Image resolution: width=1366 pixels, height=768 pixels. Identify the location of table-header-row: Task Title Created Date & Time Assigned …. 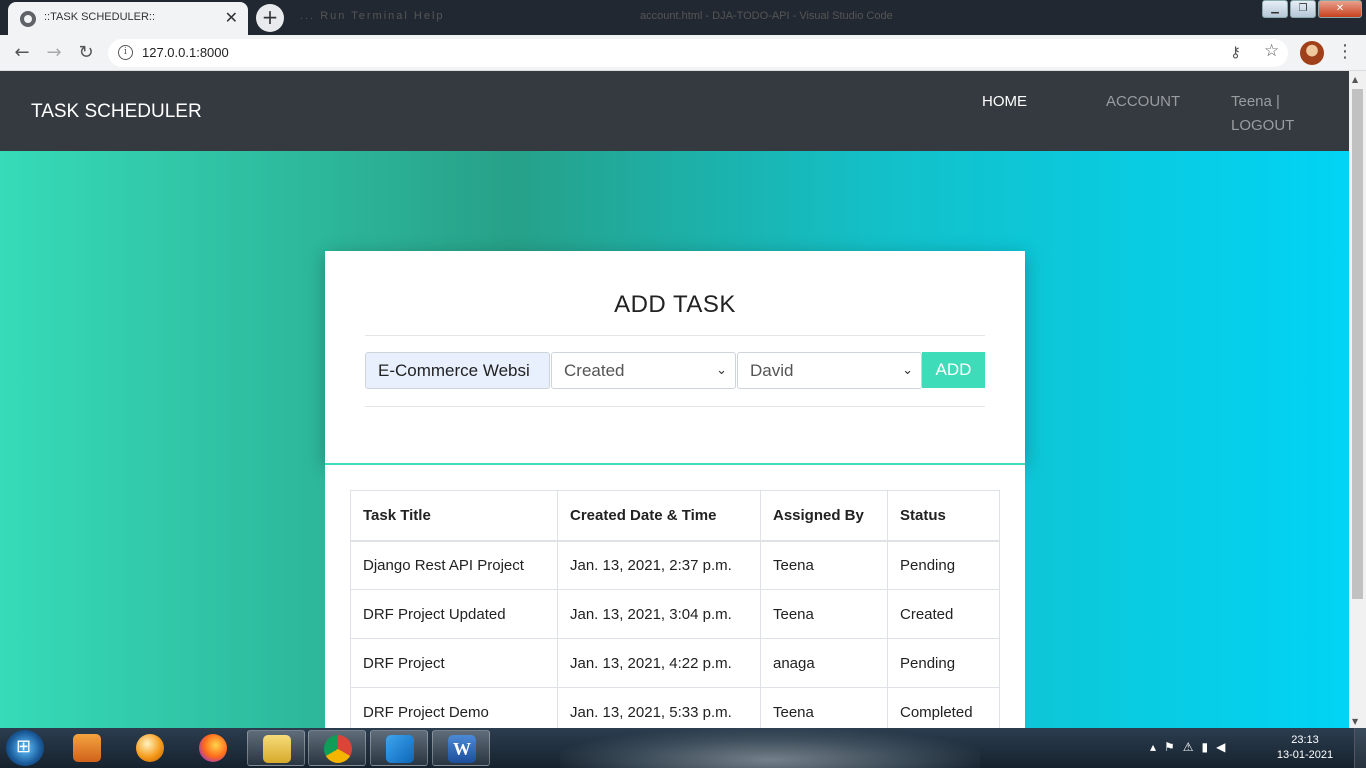
(675, 516).